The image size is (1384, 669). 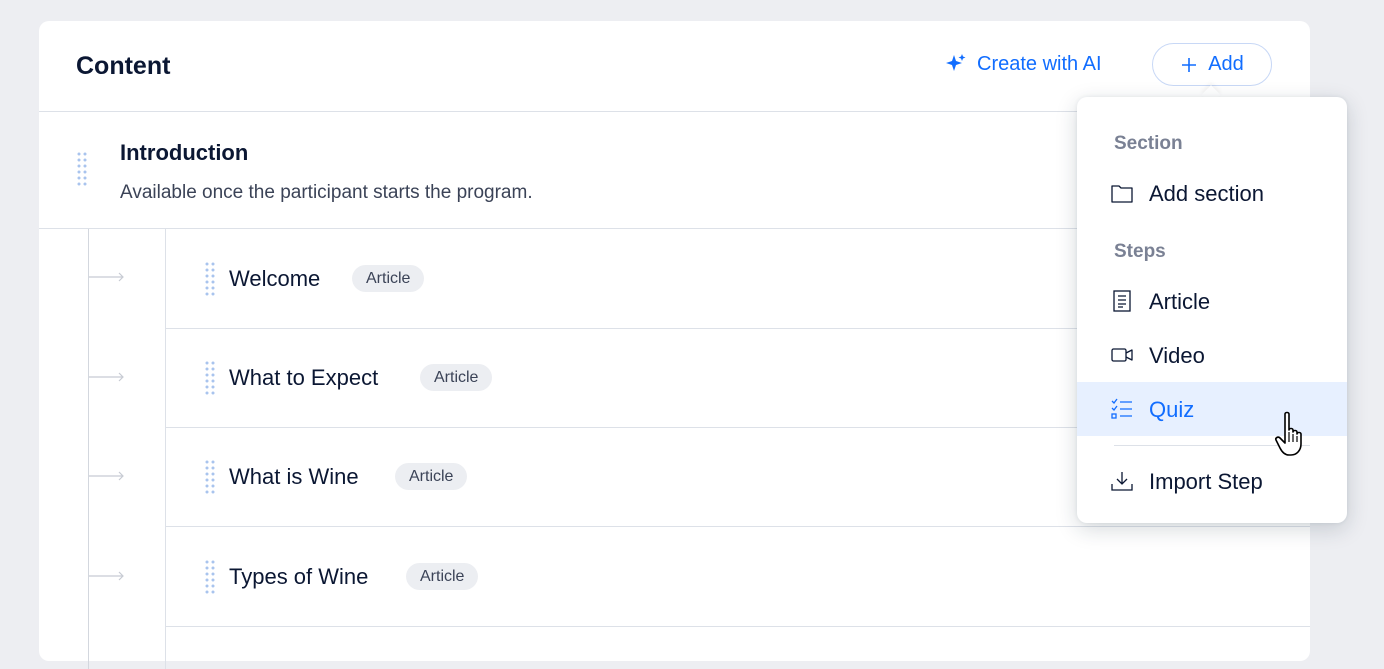 I want to click on section-title: Introduction, so click(x=184, y=152).